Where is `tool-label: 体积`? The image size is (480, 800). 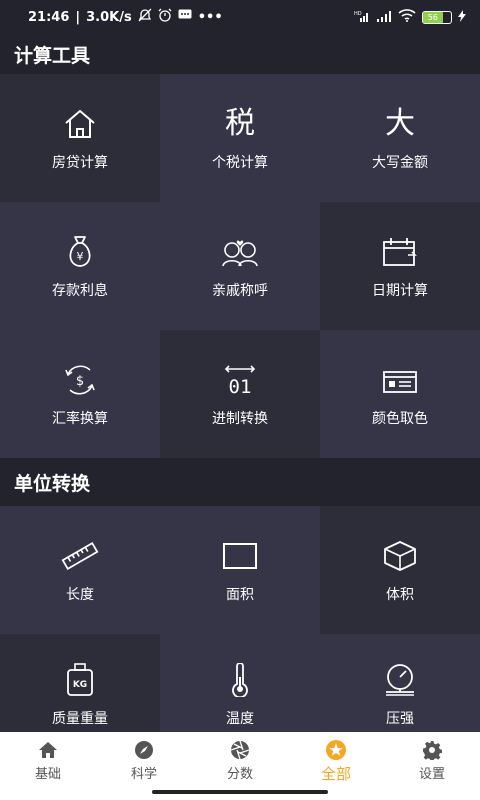 tool-label: 体积 is located at coordinates (400, 595).